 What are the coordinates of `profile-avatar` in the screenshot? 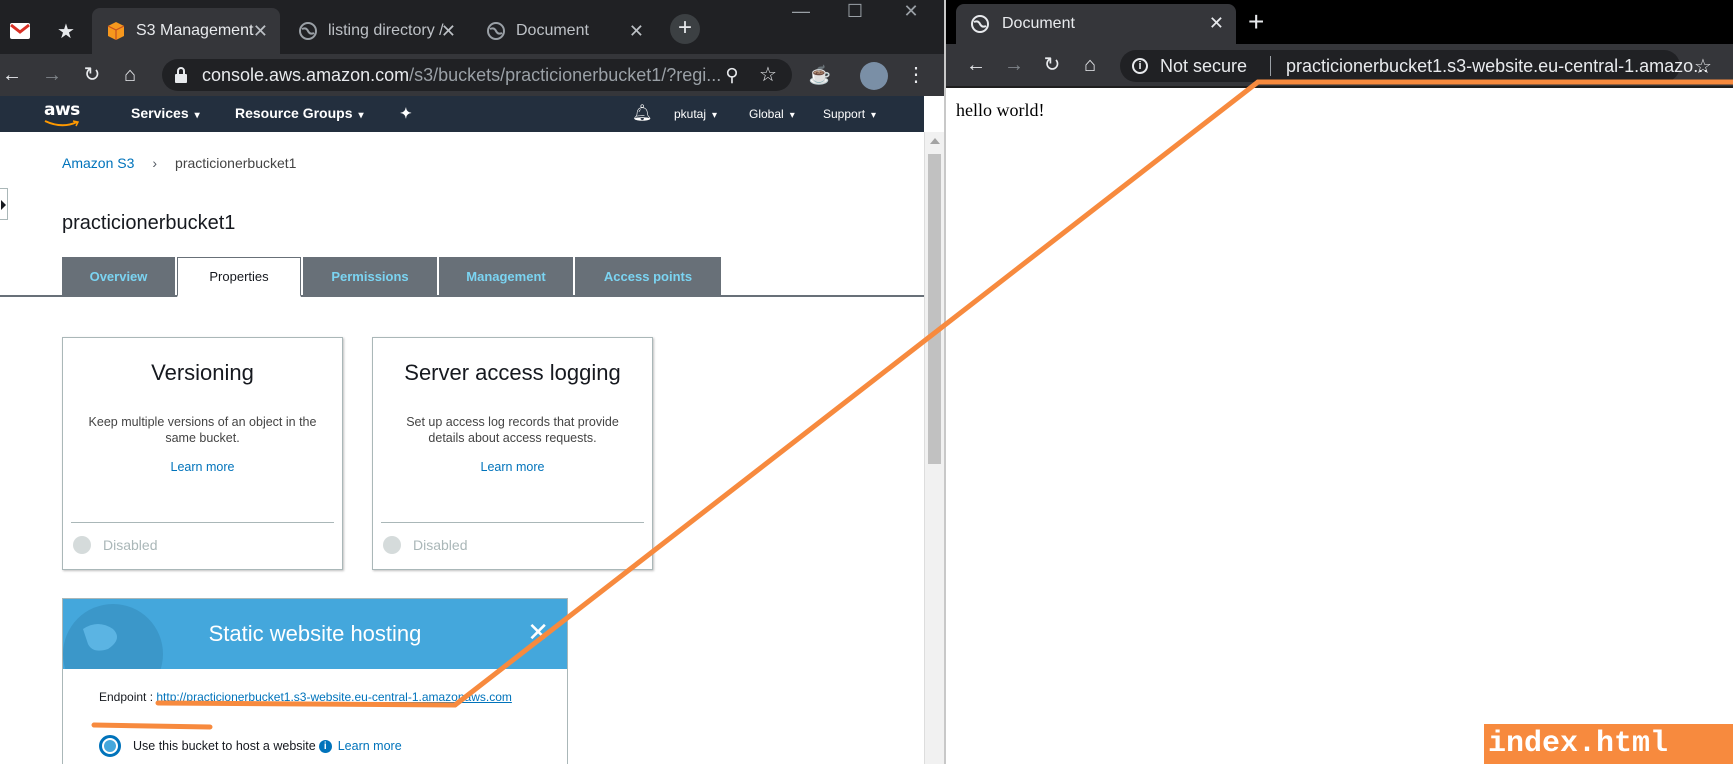 It's located at (874, 76).